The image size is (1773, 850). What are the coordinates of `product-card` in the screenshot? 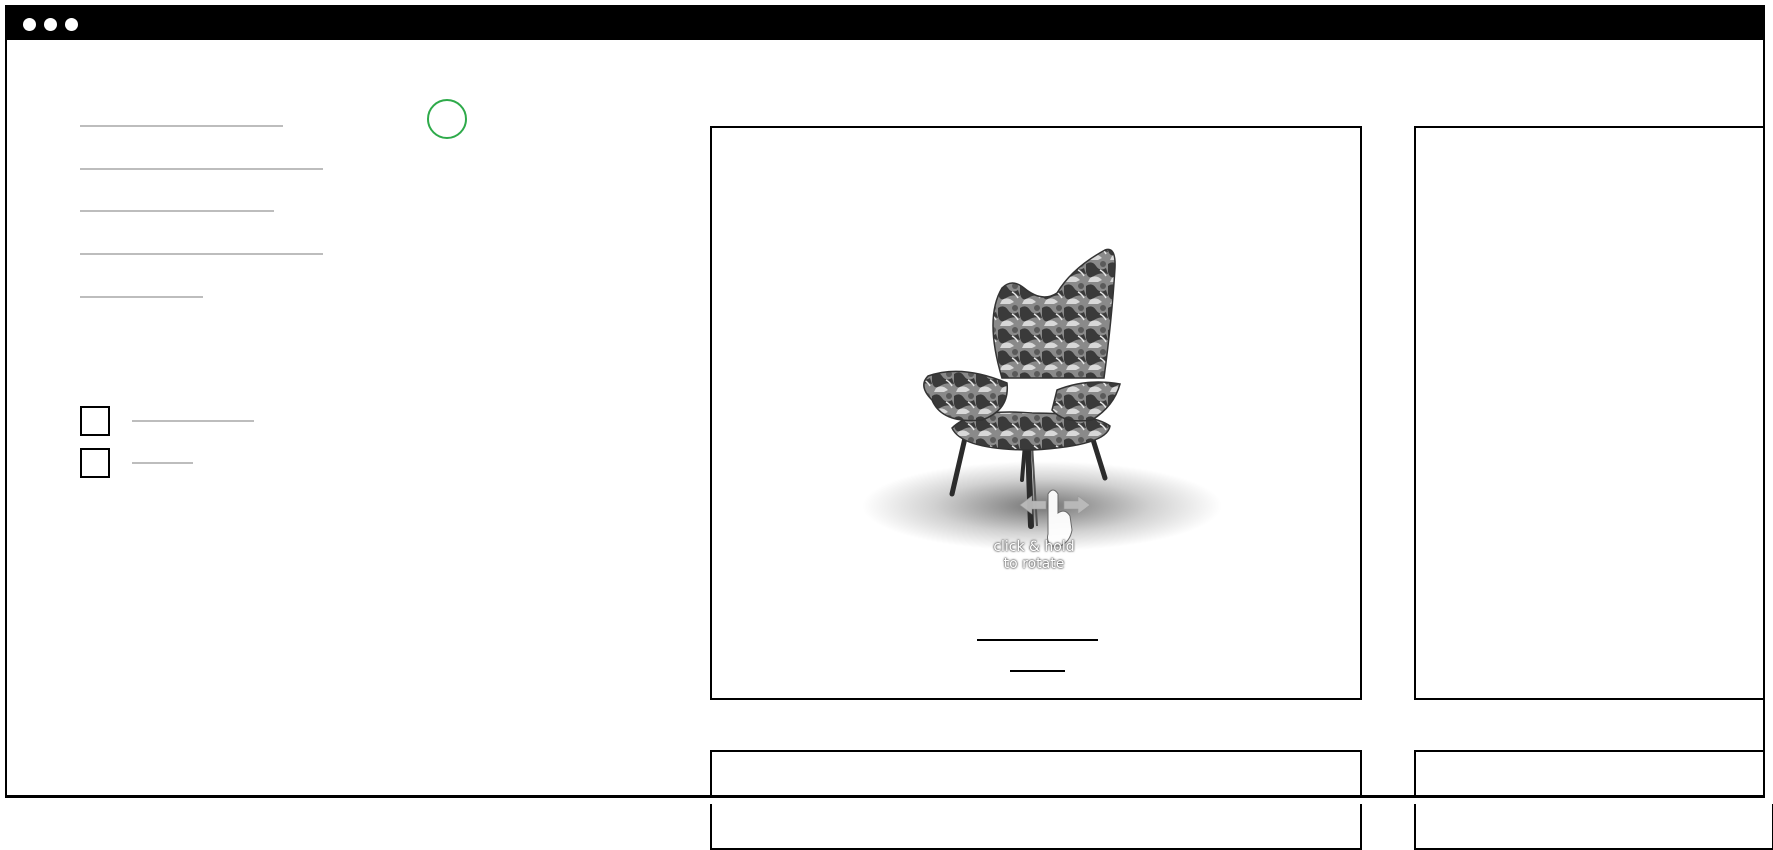 It's located at (1593, 413).